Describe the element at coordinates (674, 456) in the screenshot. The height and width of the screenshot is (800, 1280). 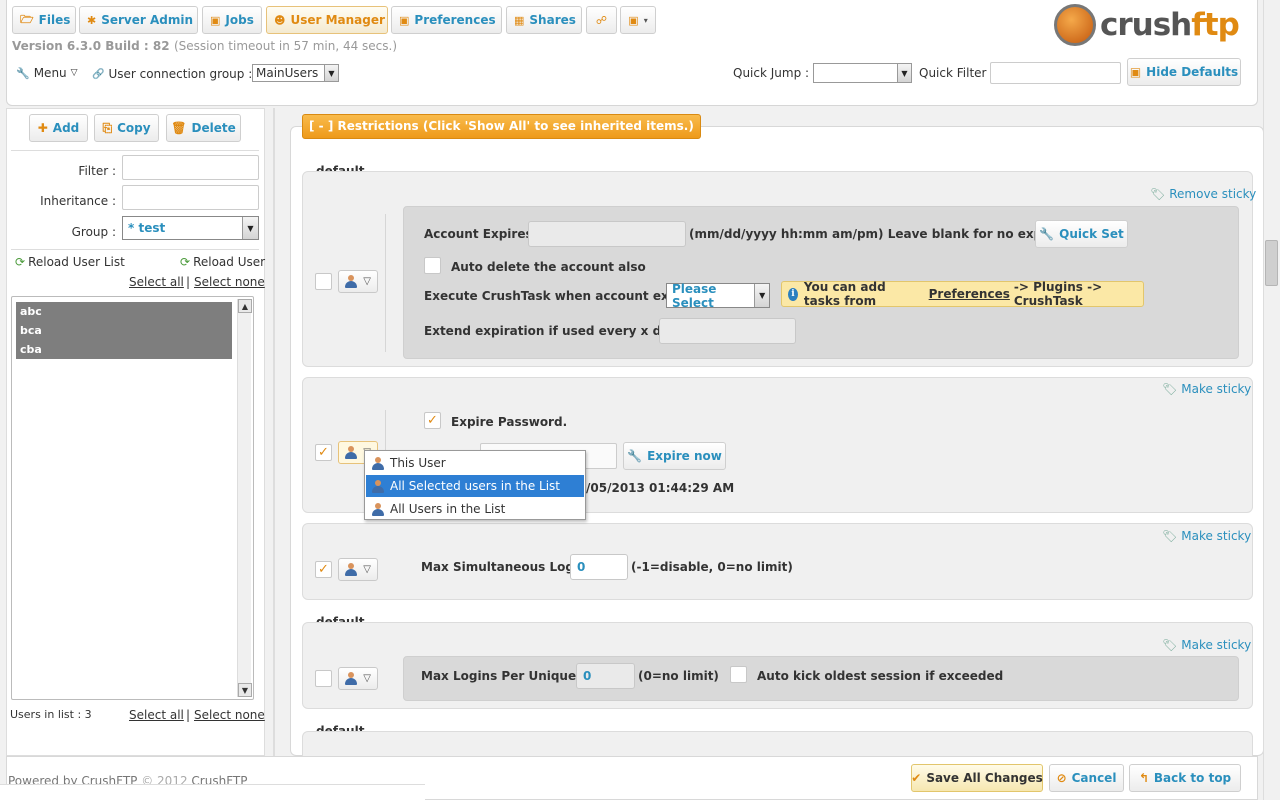
I see `expire-now-button: 🔧 Expire now` at that location.